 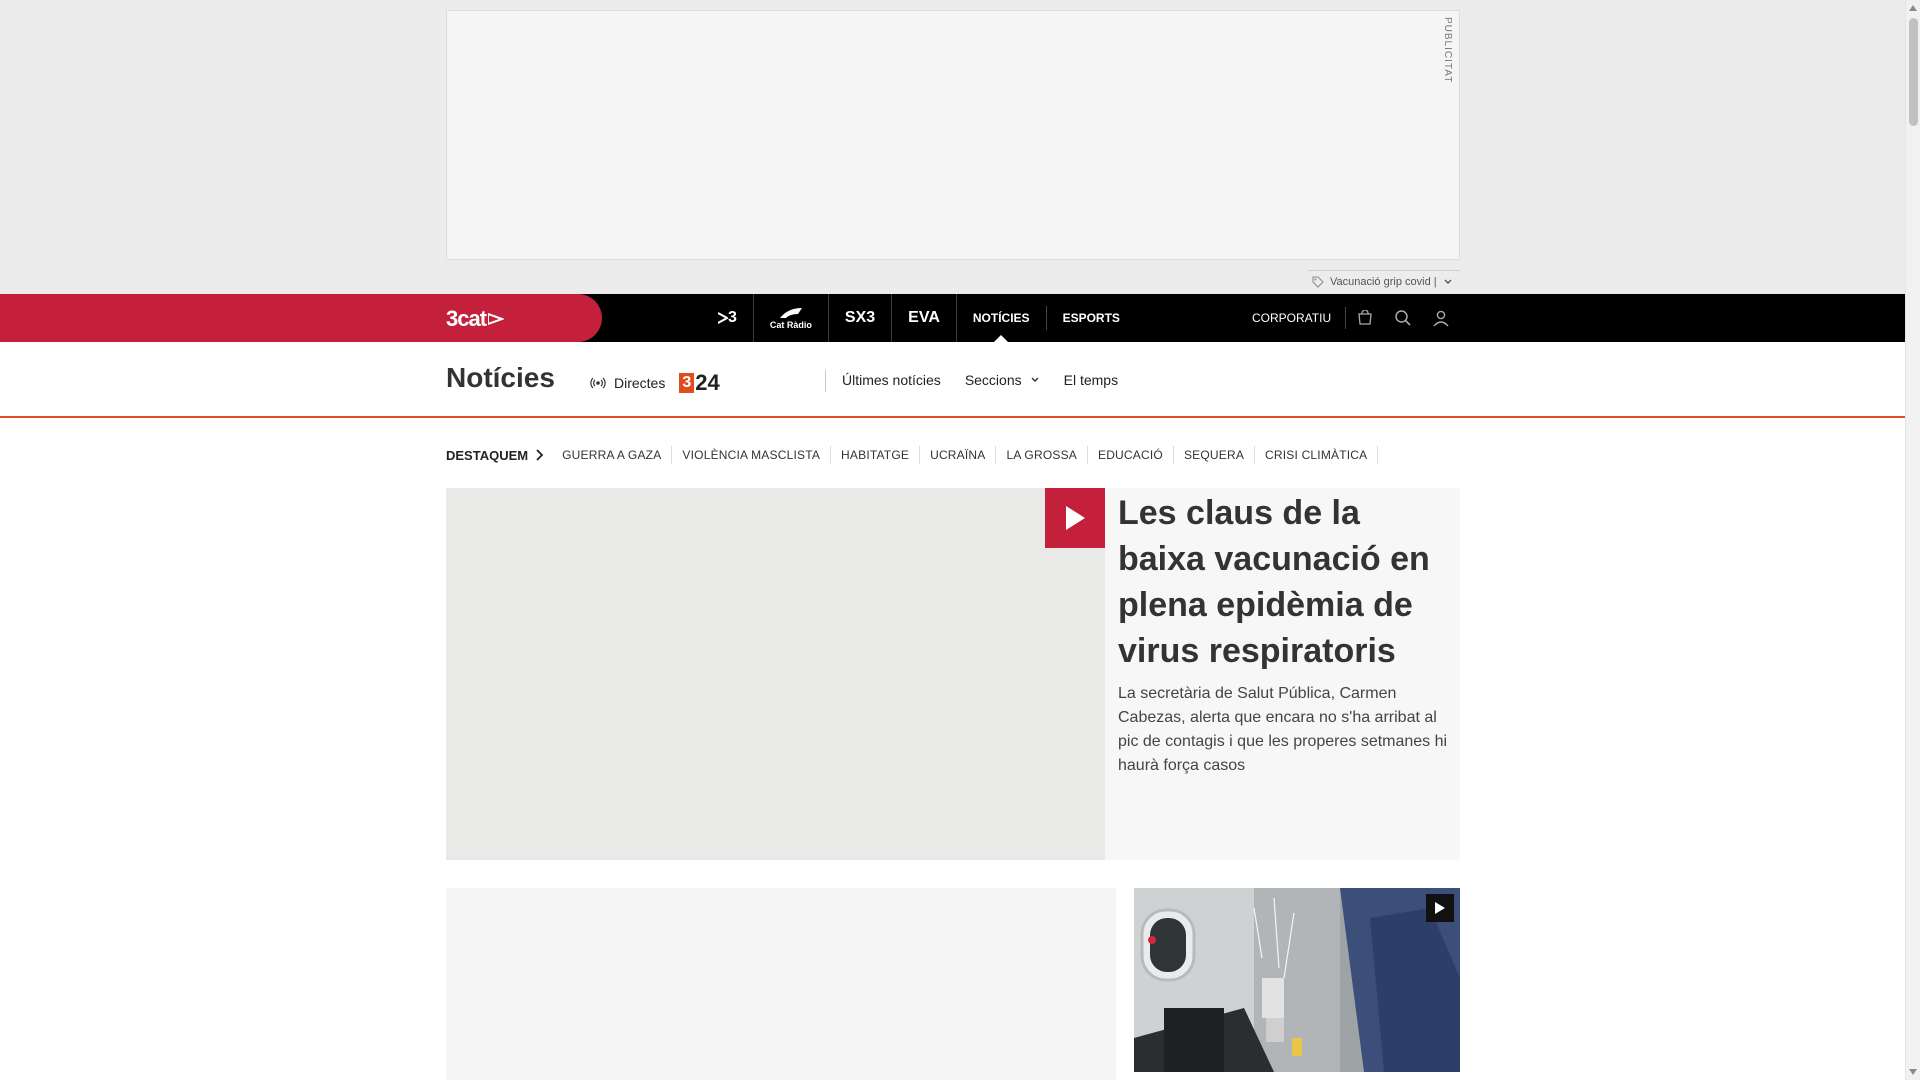 I want to click on brand-arrow-icon, so click(x=496, y=319).